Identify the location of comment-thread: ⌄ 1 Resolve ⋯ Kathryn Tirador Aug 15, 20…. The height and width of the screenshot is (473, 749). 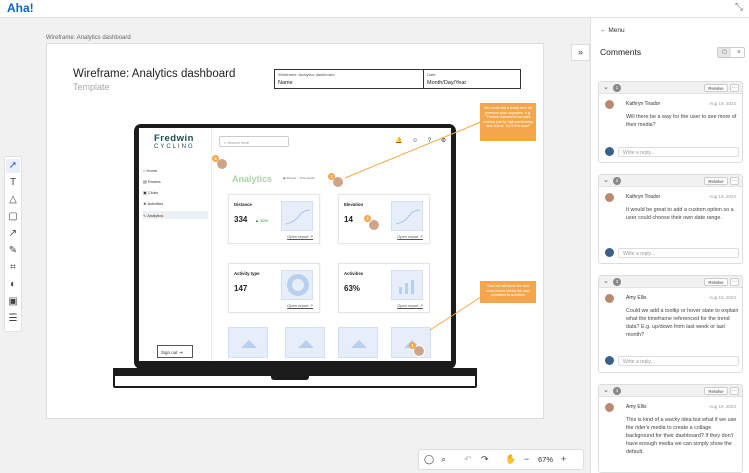
(670, 122).